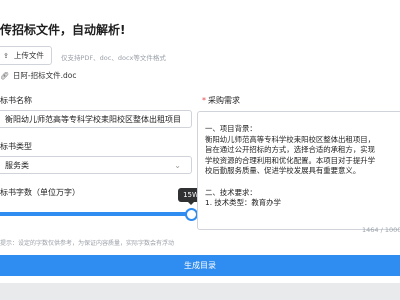  What do you see at coordinates (302, 182) in the screenshot?
I see `requirements-line` at bounding box center [302, 182].